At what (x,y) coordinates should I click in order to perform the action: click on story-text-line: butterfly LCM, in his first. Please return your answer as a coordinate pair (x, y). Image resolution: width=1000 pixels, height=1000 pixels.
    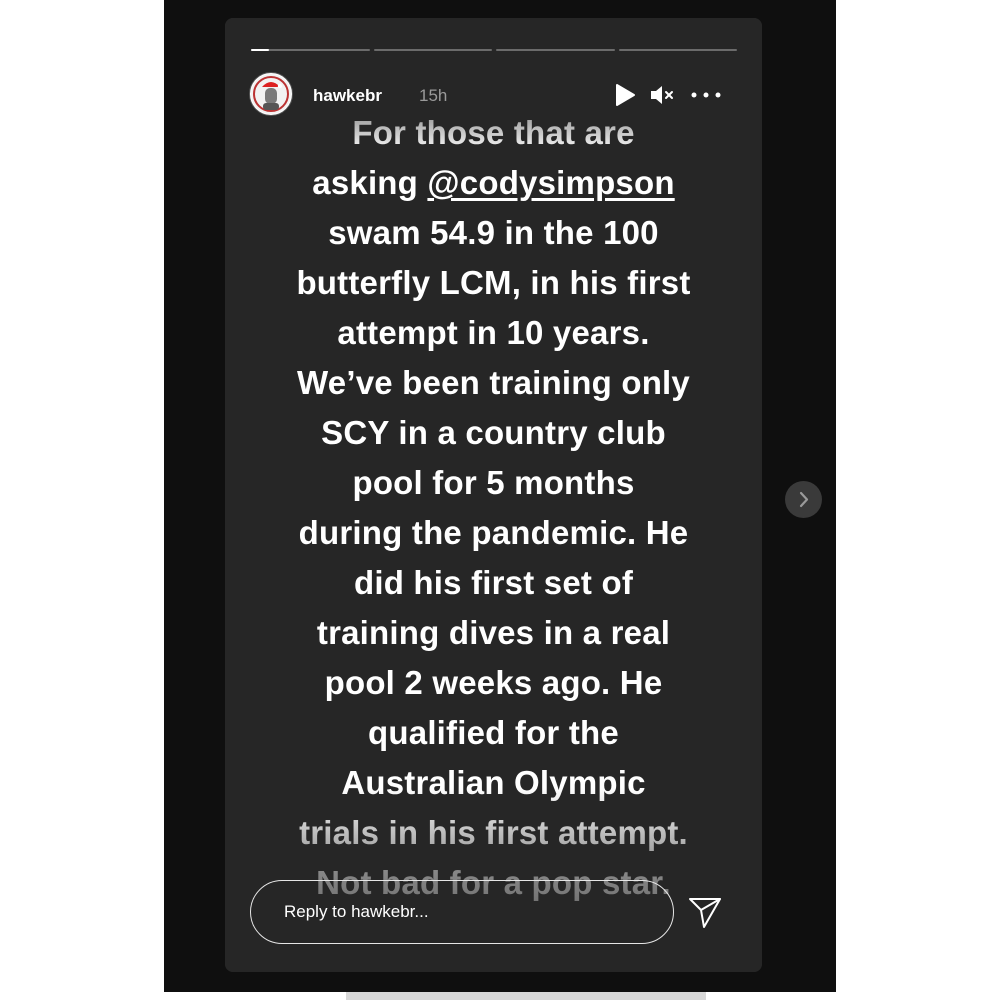
    Looking at the image, I should click on (493, 282).